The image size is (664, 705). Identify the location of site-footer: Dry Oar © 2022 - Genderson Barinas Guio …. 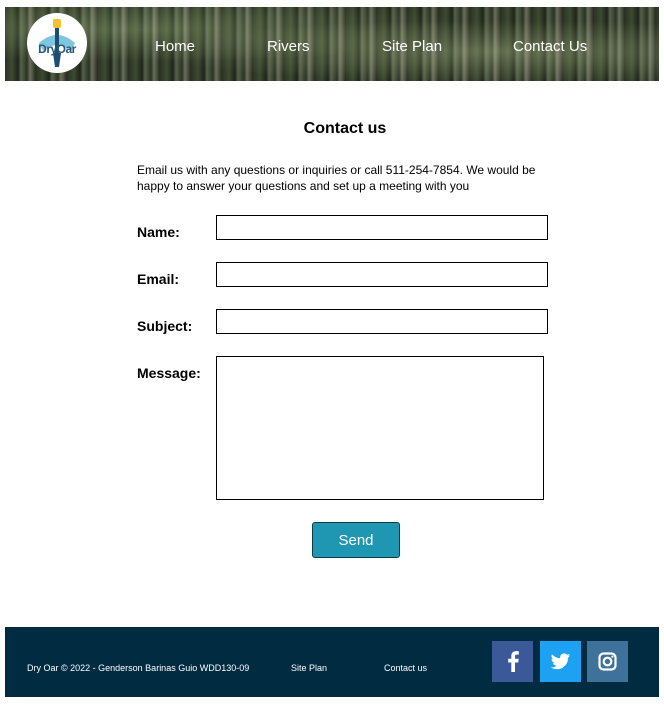
(332, 662).